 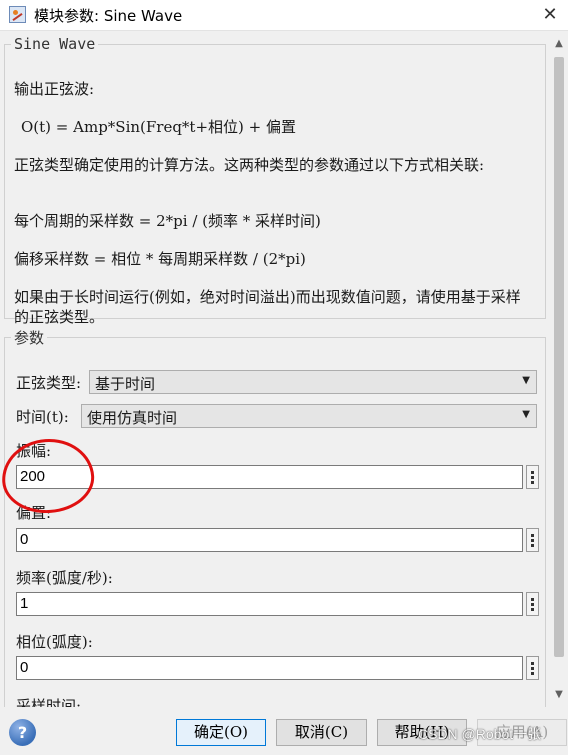 I want to click on amplitude-input: 200, so click(x=269, y=477).